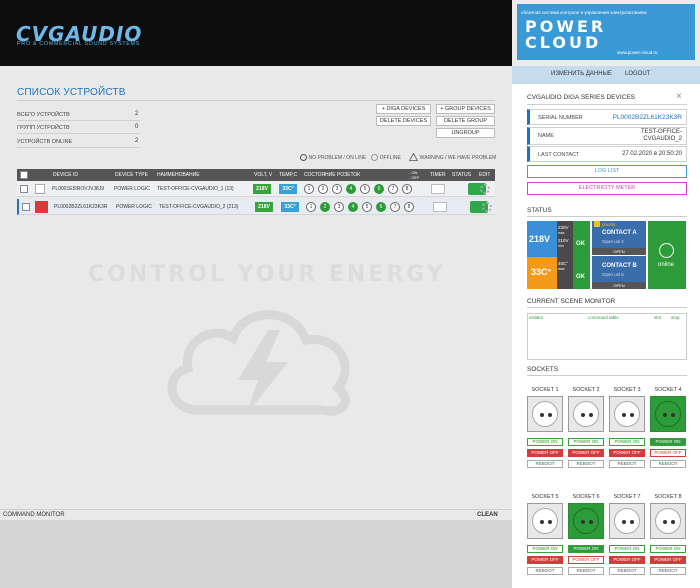 The height and width of the screenshot is (588, 700). Describe the element at coordinates (661, 132) in the screenshot. I see `name-value-line1: TEST-OFFICE-` at that location.